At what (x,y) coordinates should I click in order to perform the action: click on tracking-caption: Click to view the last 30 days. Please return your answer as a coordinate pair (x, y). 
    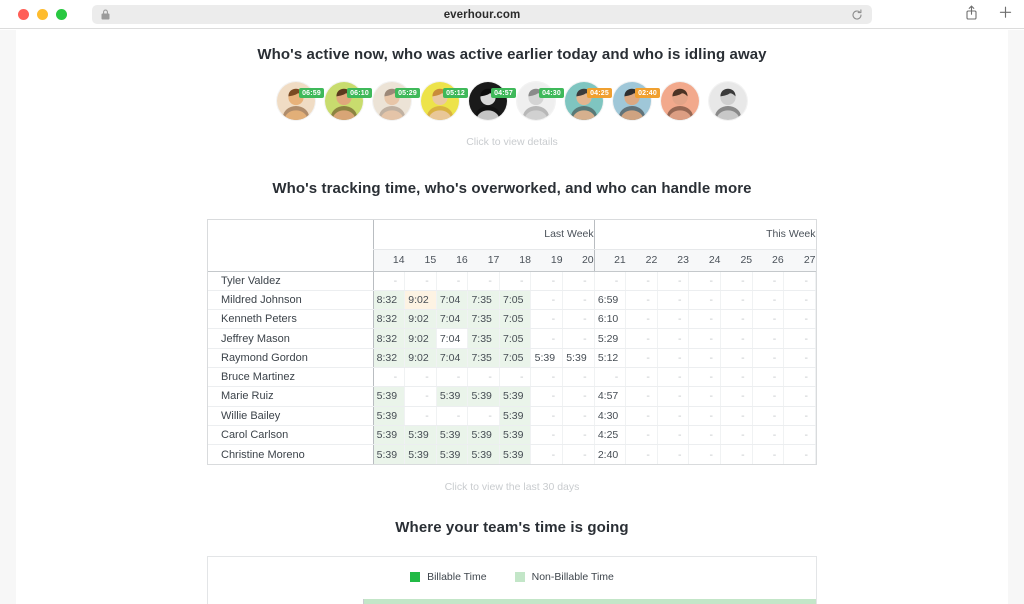
    Looking at the image, I should click on (512, 487).